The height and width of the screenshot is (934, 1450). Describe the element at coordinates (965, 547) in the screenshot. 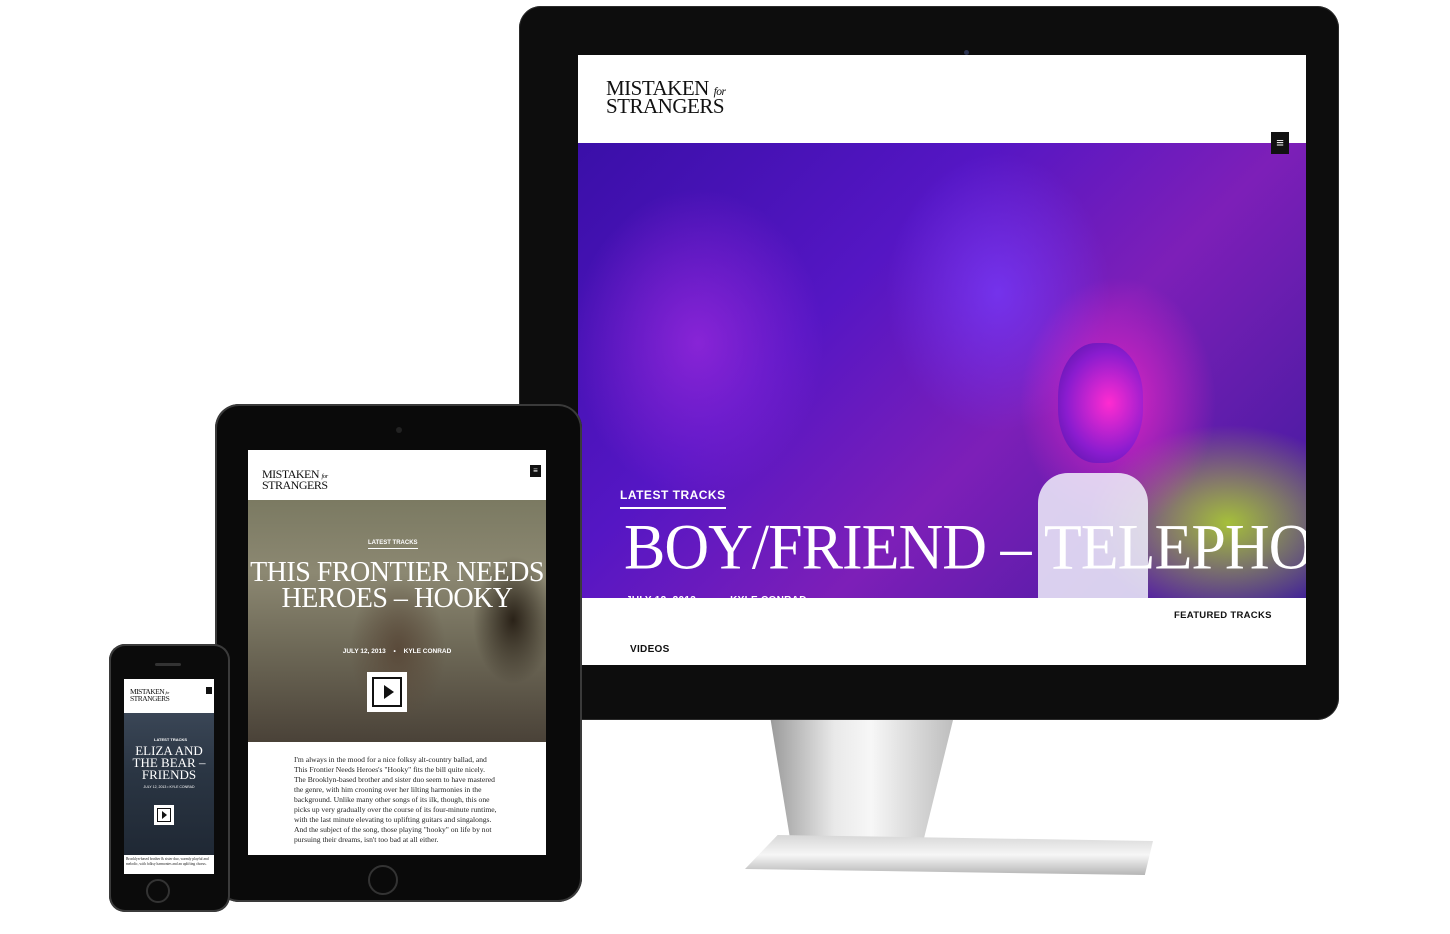

I see `hero-title: BOY/FRIEND – TELEPHONE` at that location.